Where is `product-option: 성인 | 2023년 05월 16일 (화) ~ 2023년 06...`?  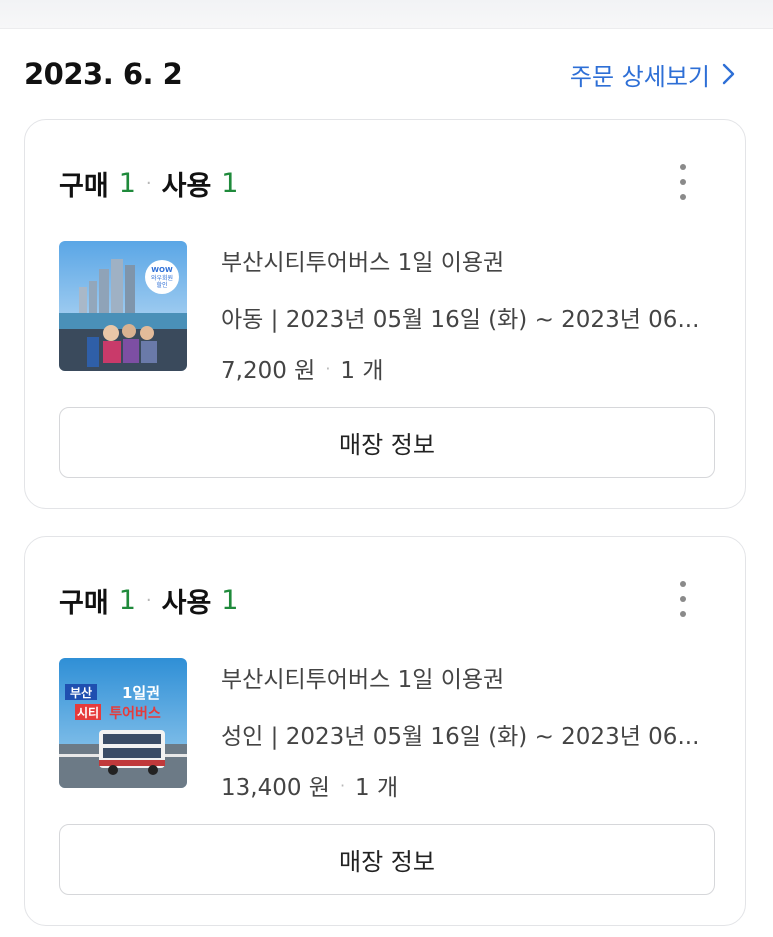
product-option: 성인 | 2023년 05월 16일 (화) ~ 2023년 06... is located at coordinates (460, 737).